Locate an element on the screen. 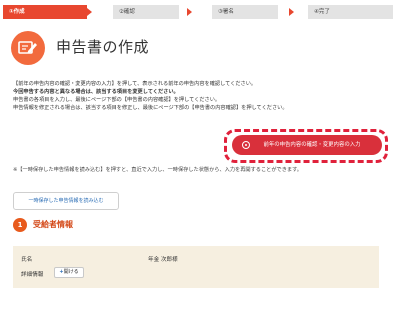 This screenshot has height=310, width=400. circle-dot-icon is located at coordinates (246, 145).